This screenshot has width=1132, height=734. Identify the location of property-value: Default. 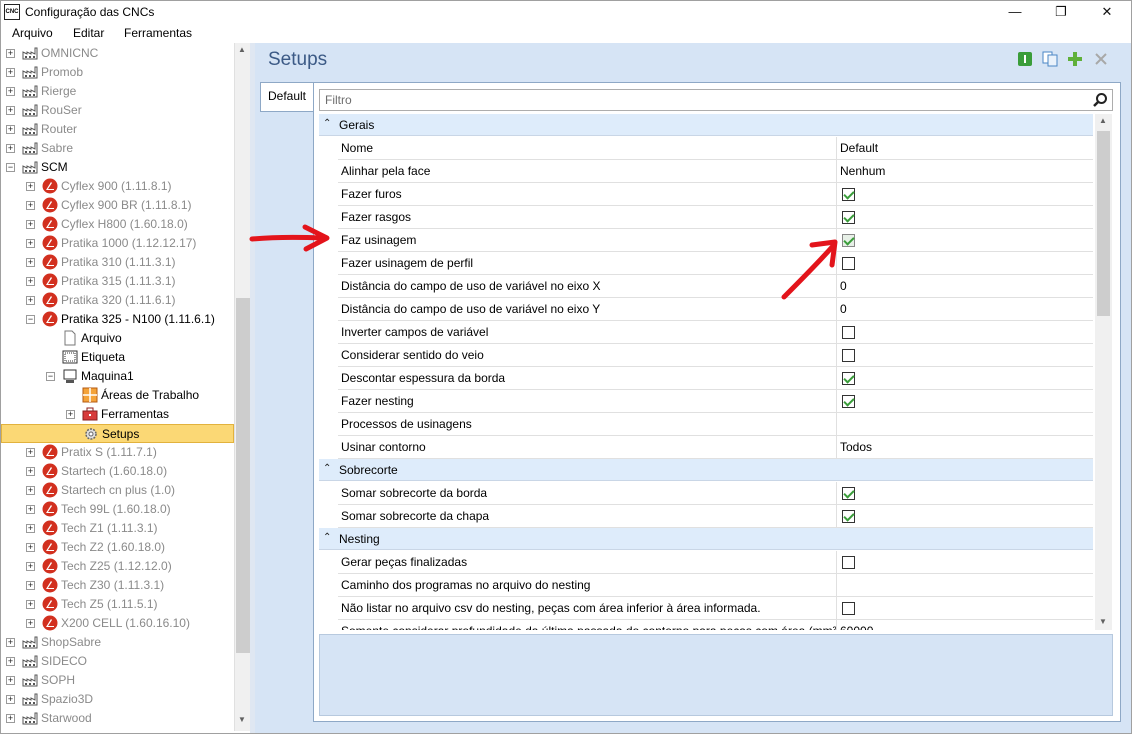
(859, 148).